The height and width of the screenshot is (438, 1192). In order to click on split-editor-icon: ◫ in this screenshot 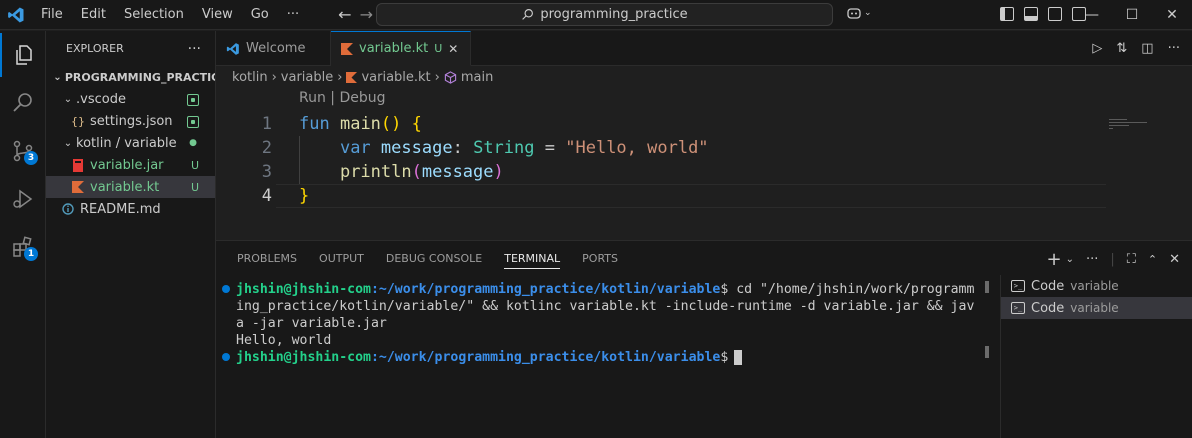, I will do `click(1147, 48)`.